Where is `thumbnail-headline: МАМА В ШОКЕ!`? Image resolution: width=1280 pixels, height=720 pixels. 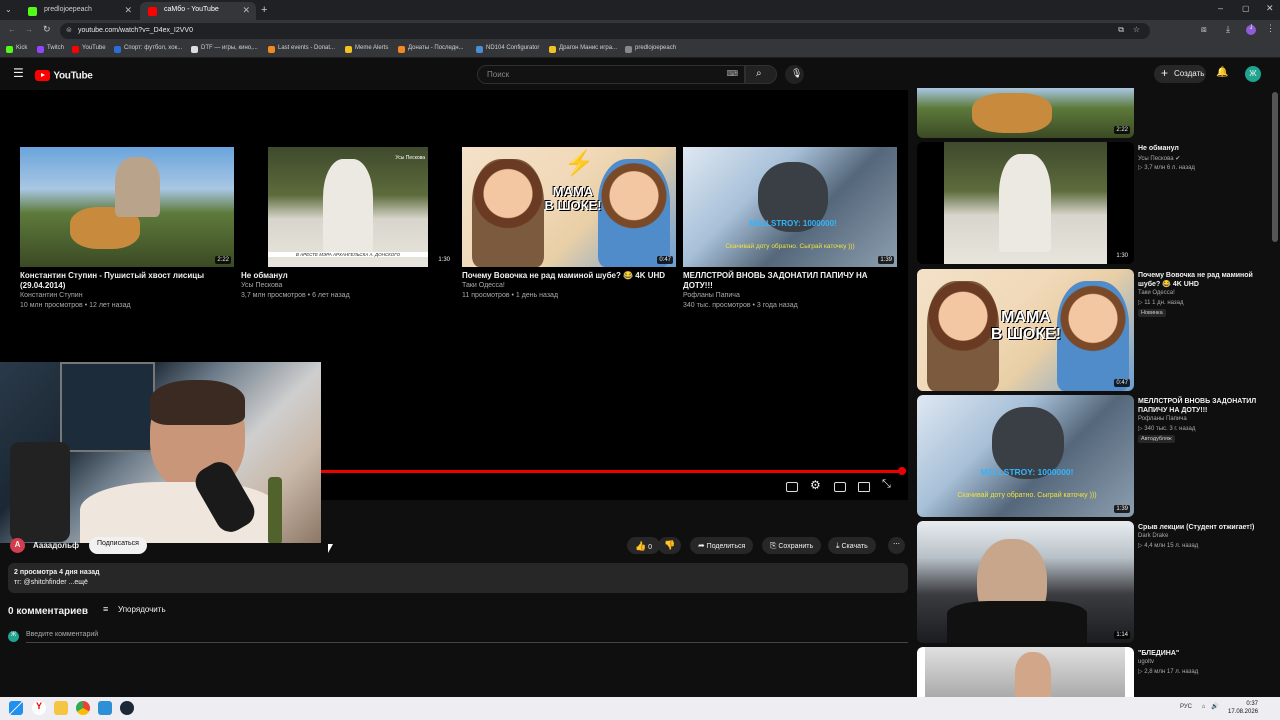
thumbnail-headline: МАМА В ШОКЕ! is located at coordinates (1026, 326).